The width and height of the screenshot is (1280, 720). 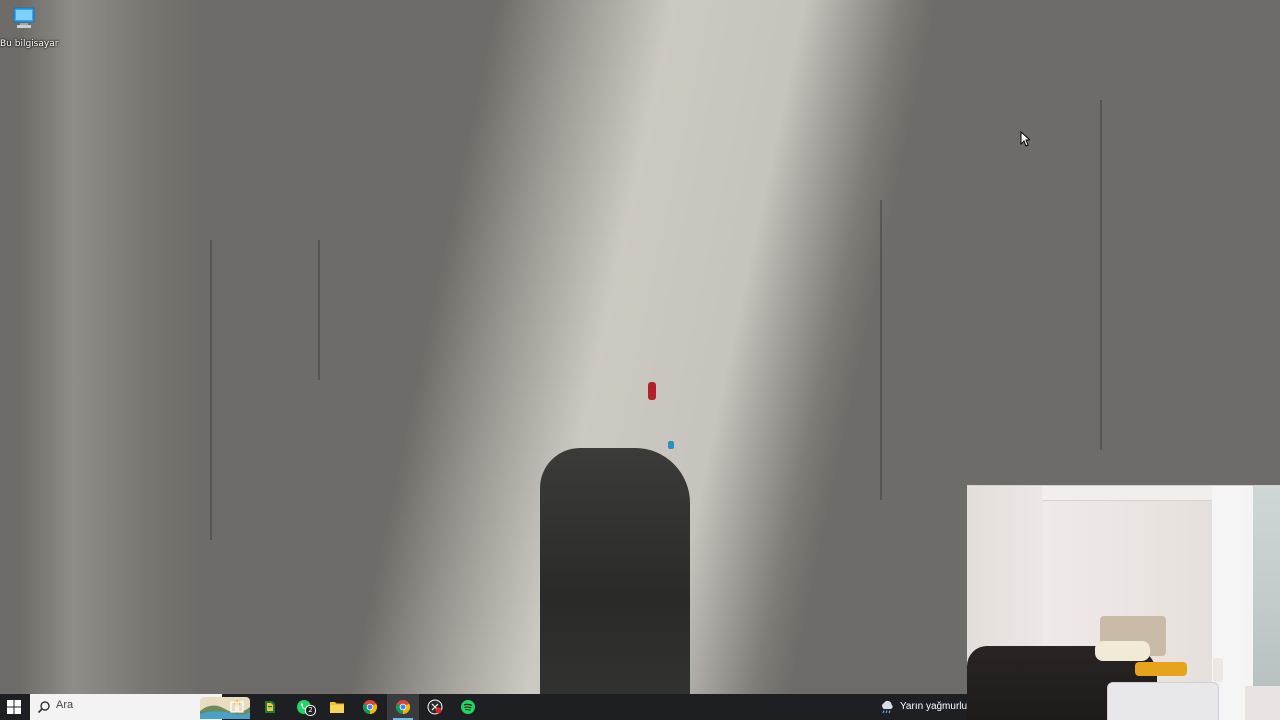 I want to click on chrome-button, so click(x=370, y=707).